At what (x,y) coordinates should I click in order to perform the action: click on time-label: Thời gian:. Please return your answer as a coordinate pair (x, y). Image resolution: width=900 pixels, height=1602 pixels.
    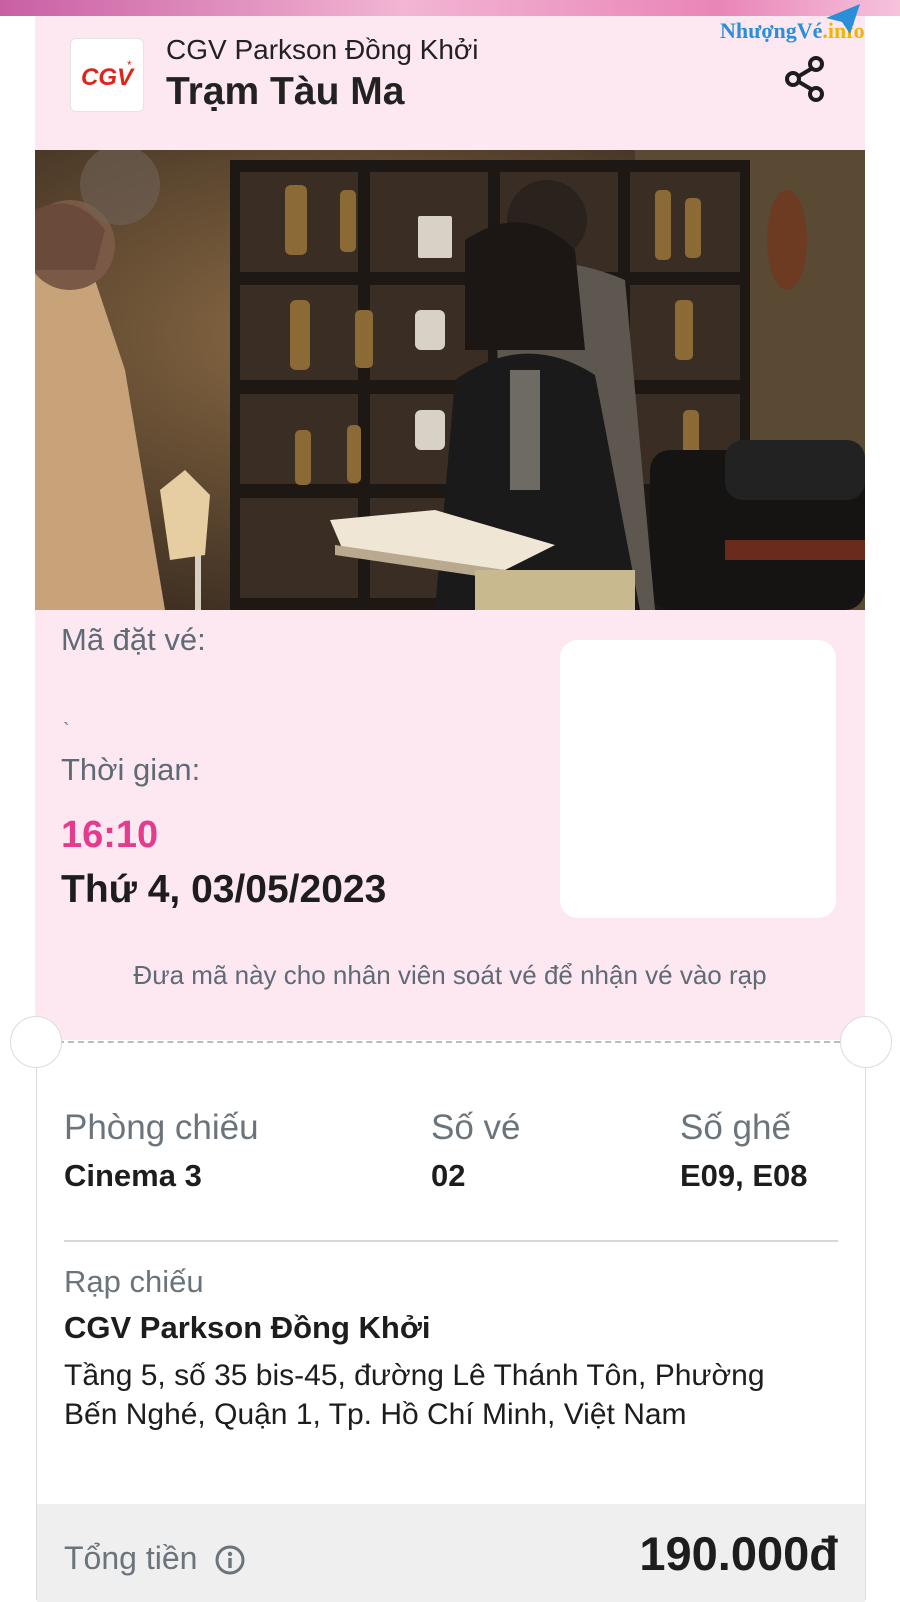
    Looking at the image, I should click on (131, 769).